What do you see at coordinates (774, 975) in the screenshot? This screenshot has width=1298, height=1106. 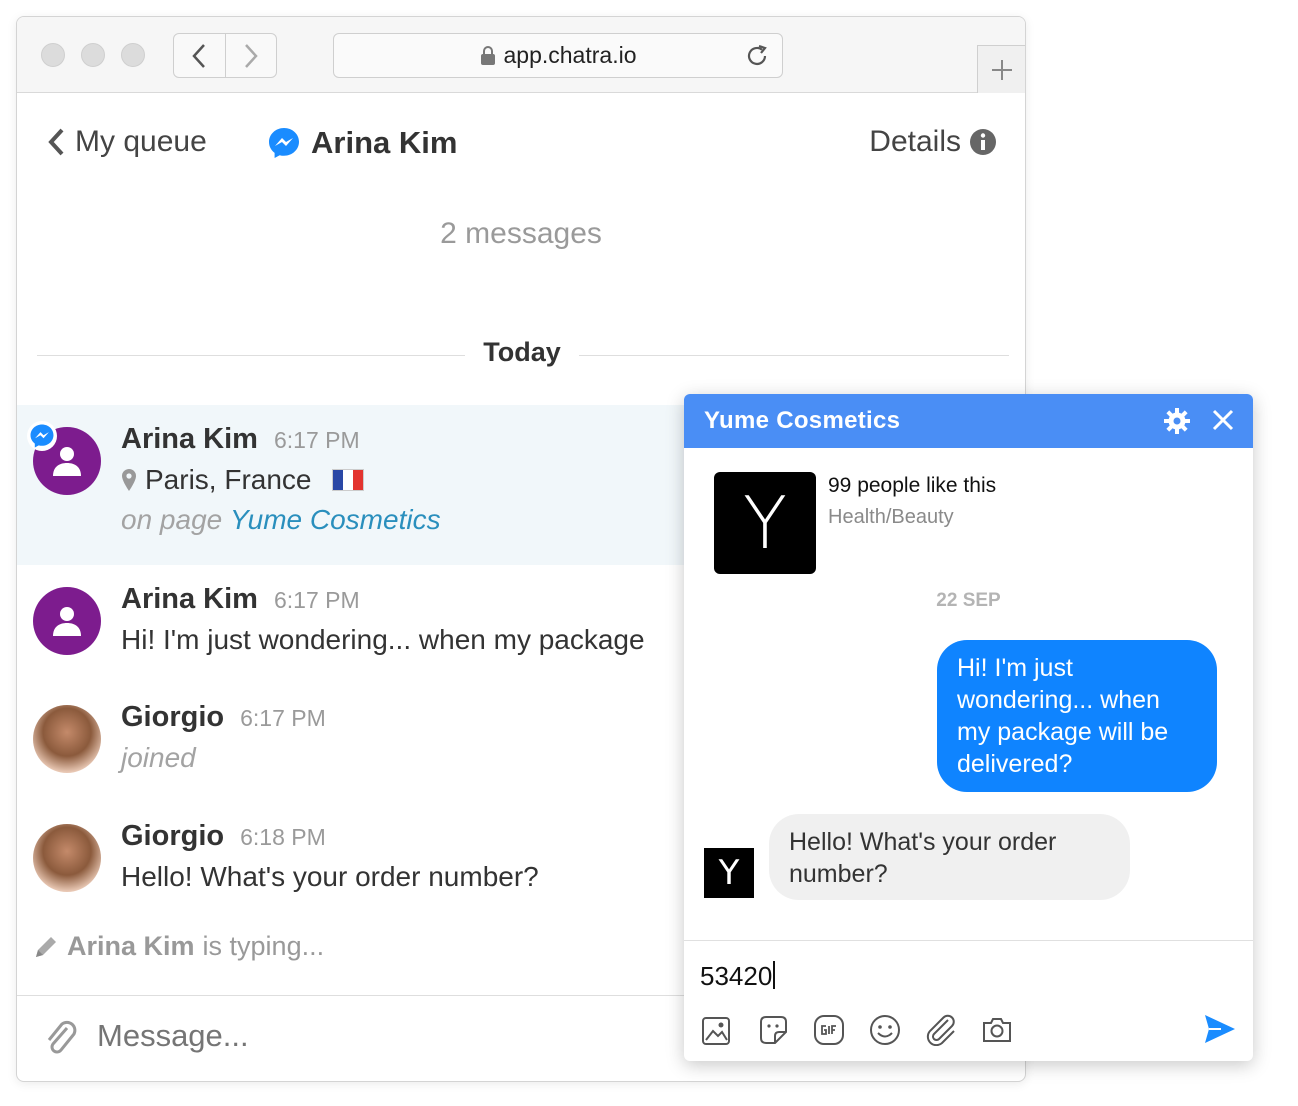 I see `text-caret` at bounding box center [774, 975].